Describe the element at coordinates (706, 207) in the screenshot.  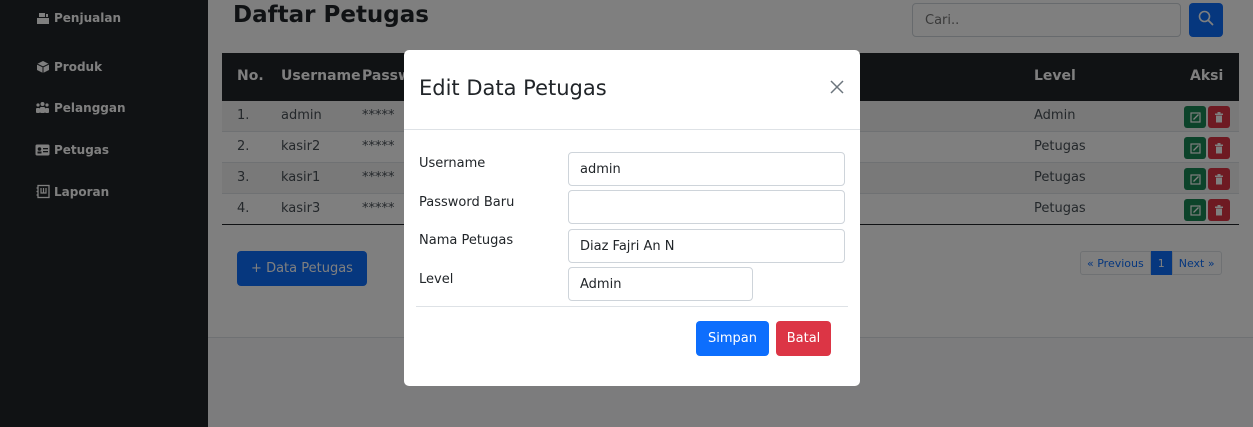
I see `password-field` at that location.